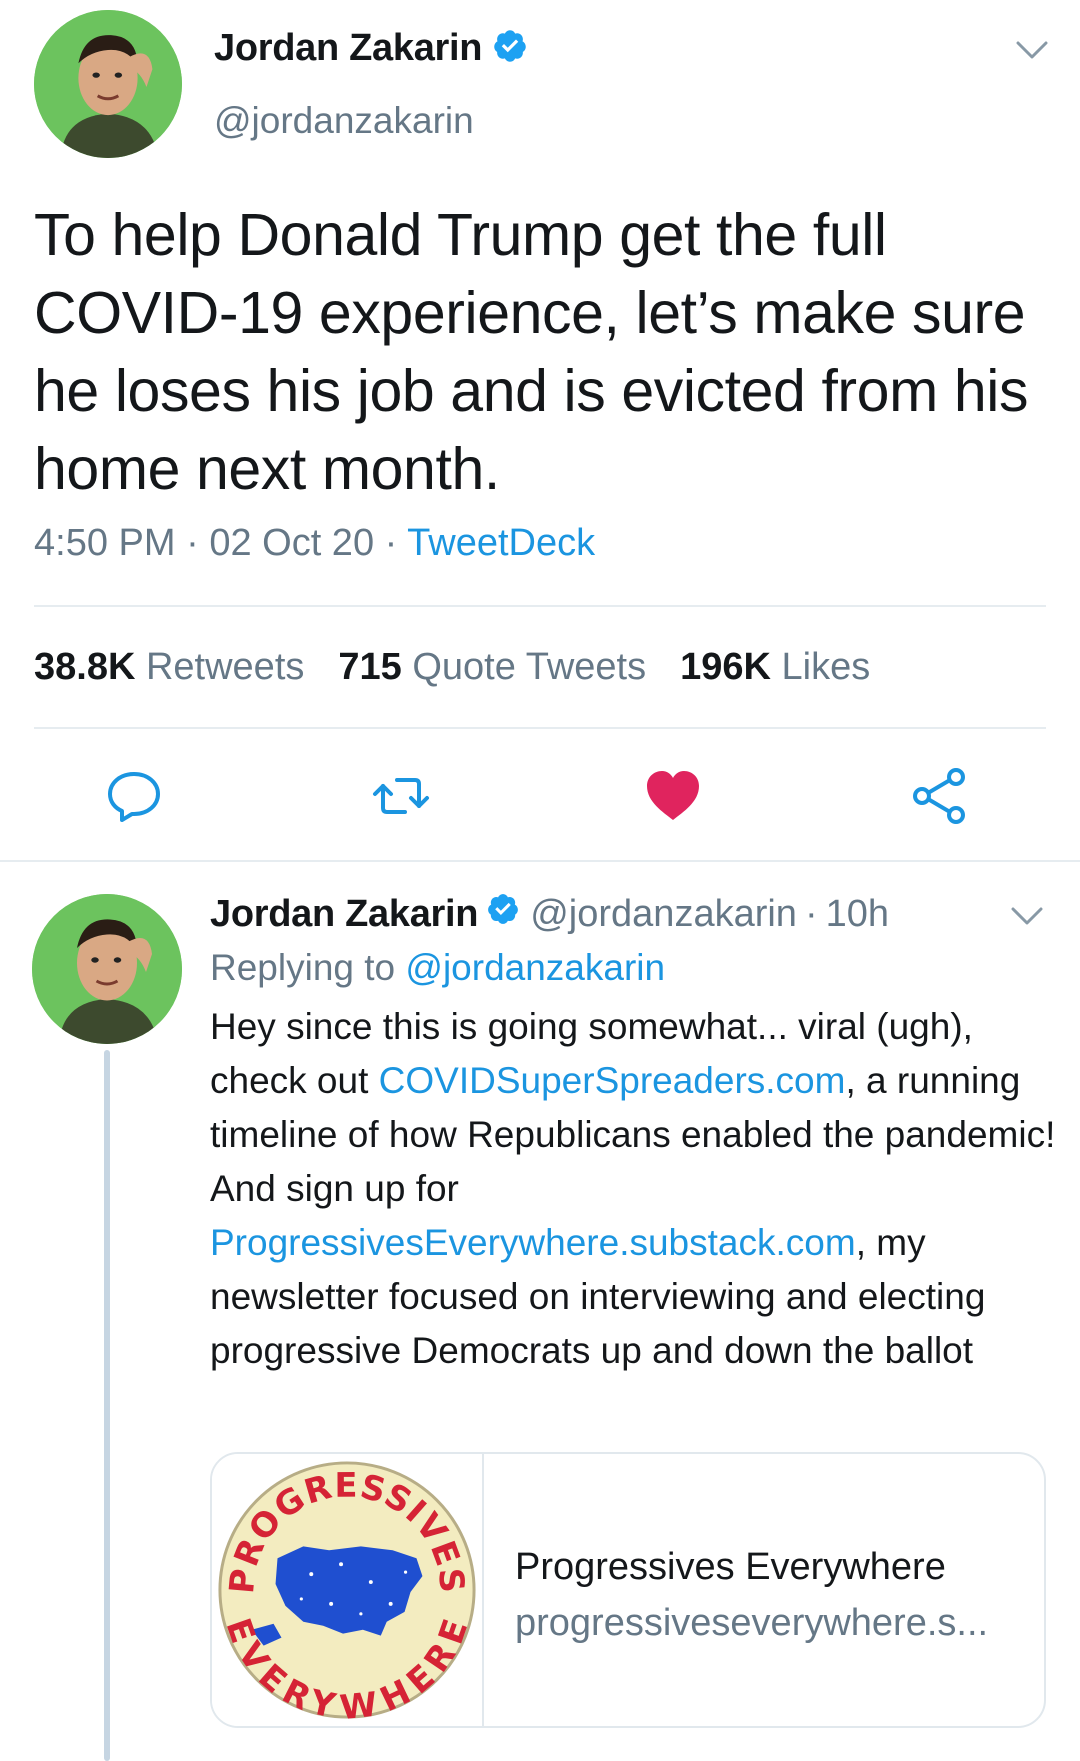  What do you see at coordinates (347, 1593) in the screenshot?
I see `progressives-everywhere-logo: PROGRESSIVES EVERYWHERE` at bounding box center [347, 1593].